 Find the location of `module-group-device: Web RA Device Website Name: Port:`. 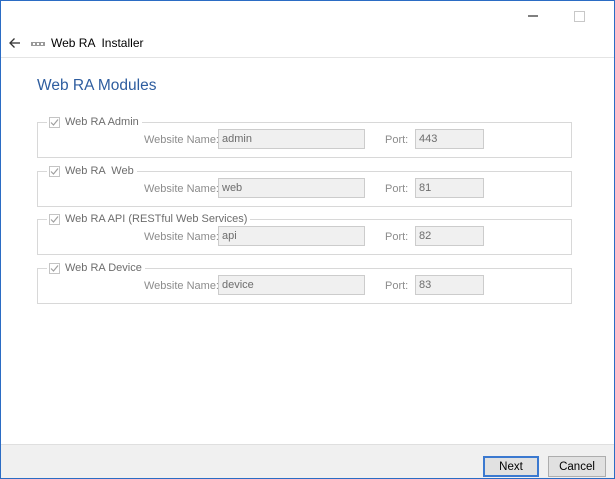

module-group-device: Web RA Device Website Name: Port: is located at coordinates (304, 282).